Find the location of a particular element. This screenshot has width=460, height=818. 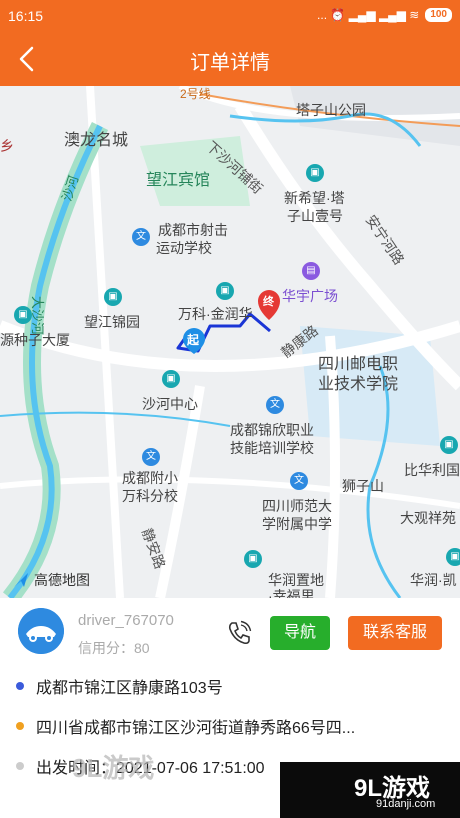

start-dot-icon is located at coordinates (20, 686).